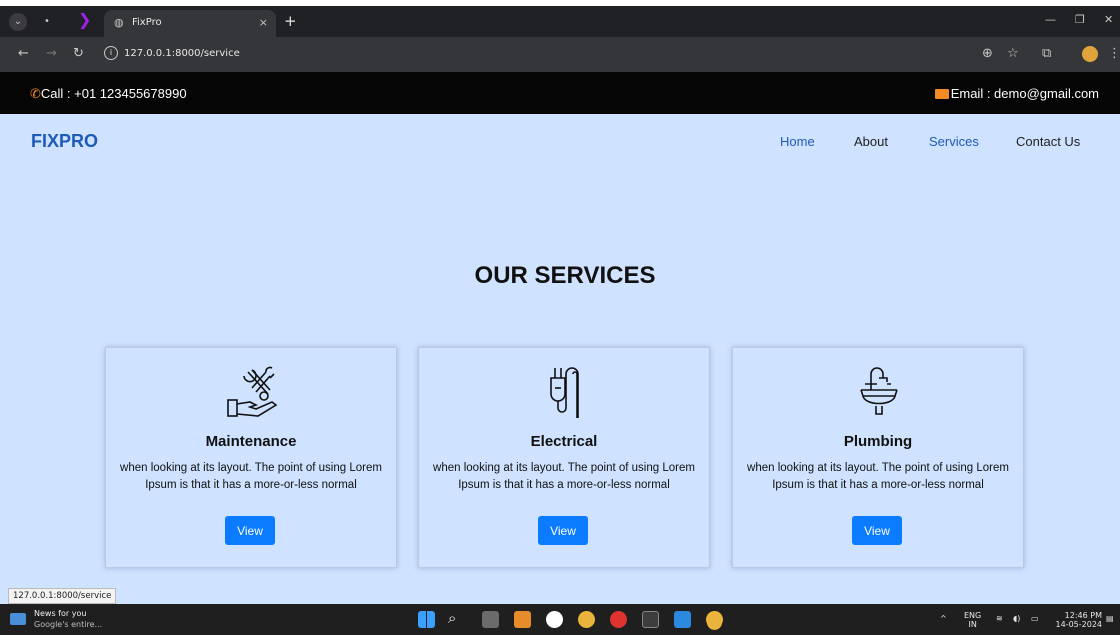 Image resolution: width=1120 pixels, height=635 pixels. Describe the element at coordinates (182, 53) in the screenshot. I see `url-text: 127.0.0.1:8000/service` at that location.